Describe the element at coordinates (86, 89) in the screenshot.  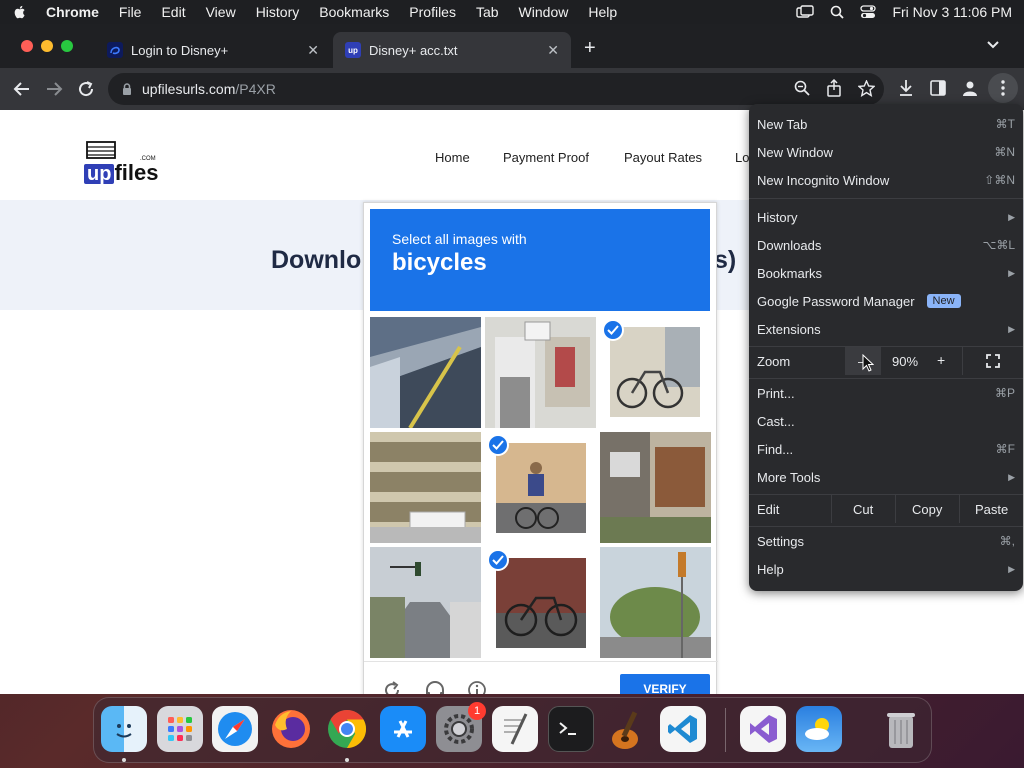
I see `reload-icon` at that location.